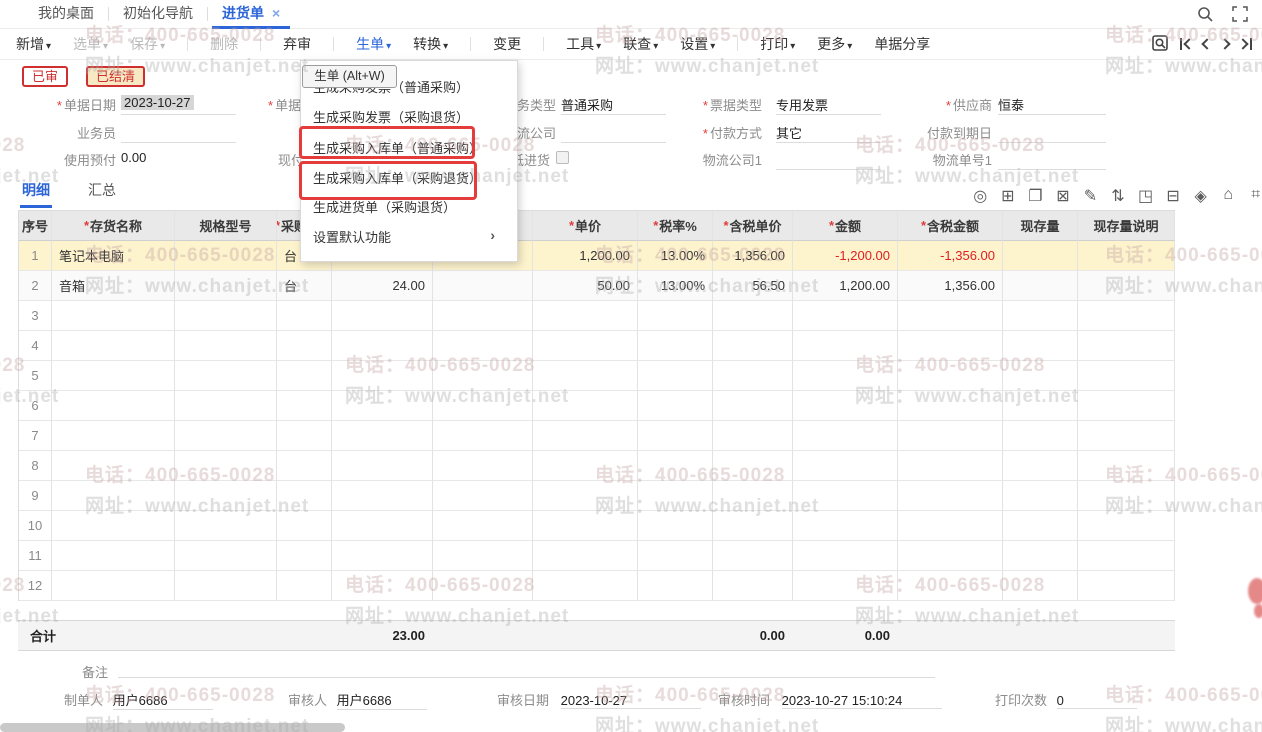 The width and height of the screenshot is (1262, 732). I want to click on table-cell: -1,356.00, so click(950, 256).